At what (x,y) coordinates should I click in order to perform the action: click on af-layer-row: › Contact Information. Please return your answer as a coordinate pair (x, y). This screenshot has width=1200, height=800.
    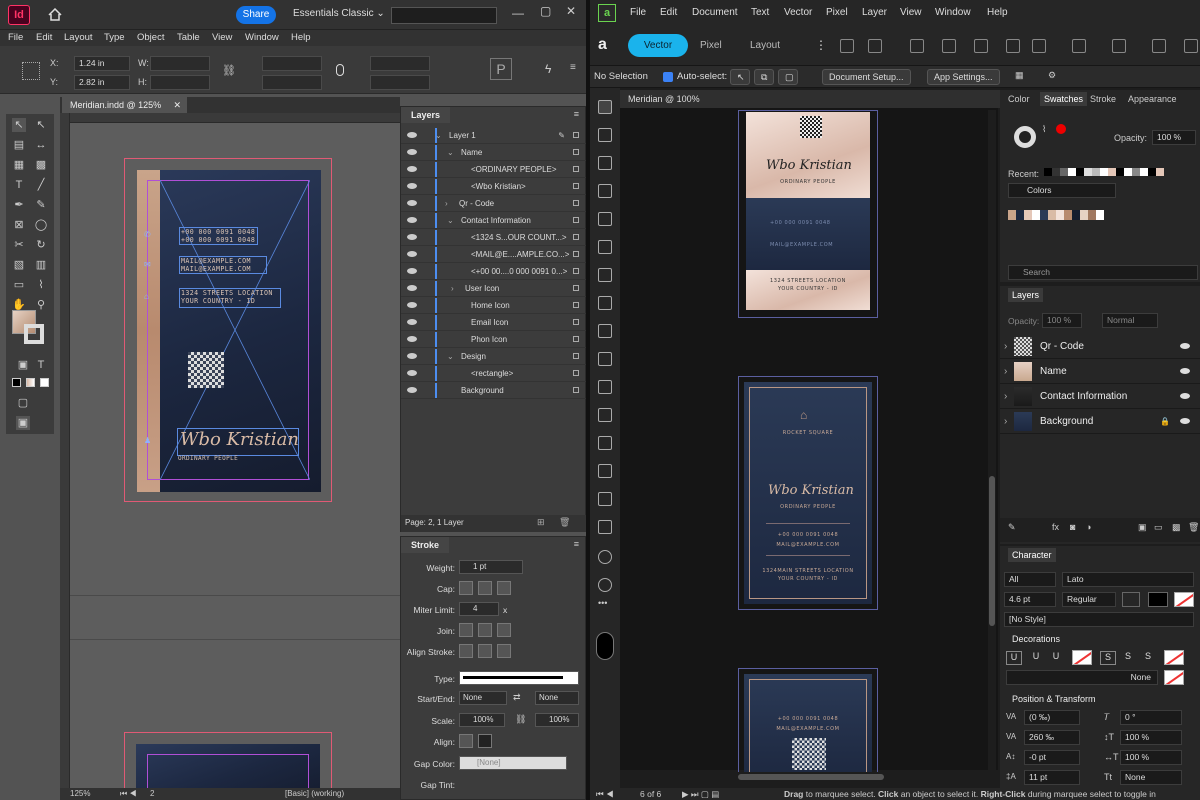
    Looking at the image, I should click on (1100, 396).